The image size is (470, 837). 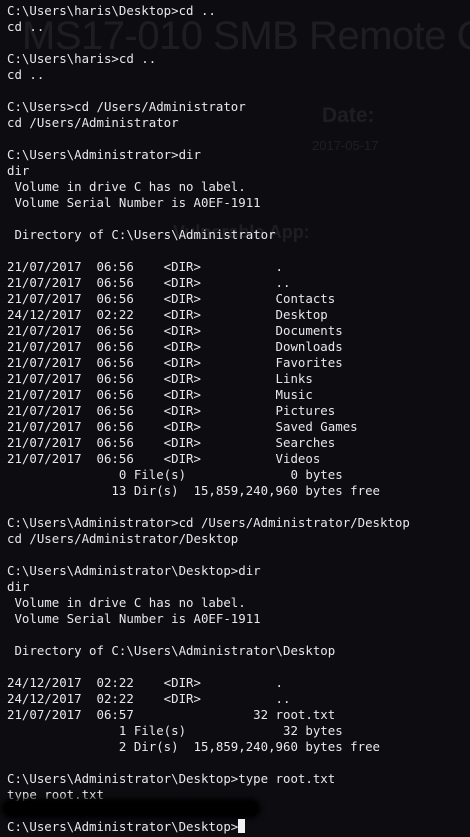 What do you see at coordinates (171, 714) in the screenshot?
I see `terminal-line: 21/07/2017 06:57 32 root.txt` at bounding box center [171, 714].